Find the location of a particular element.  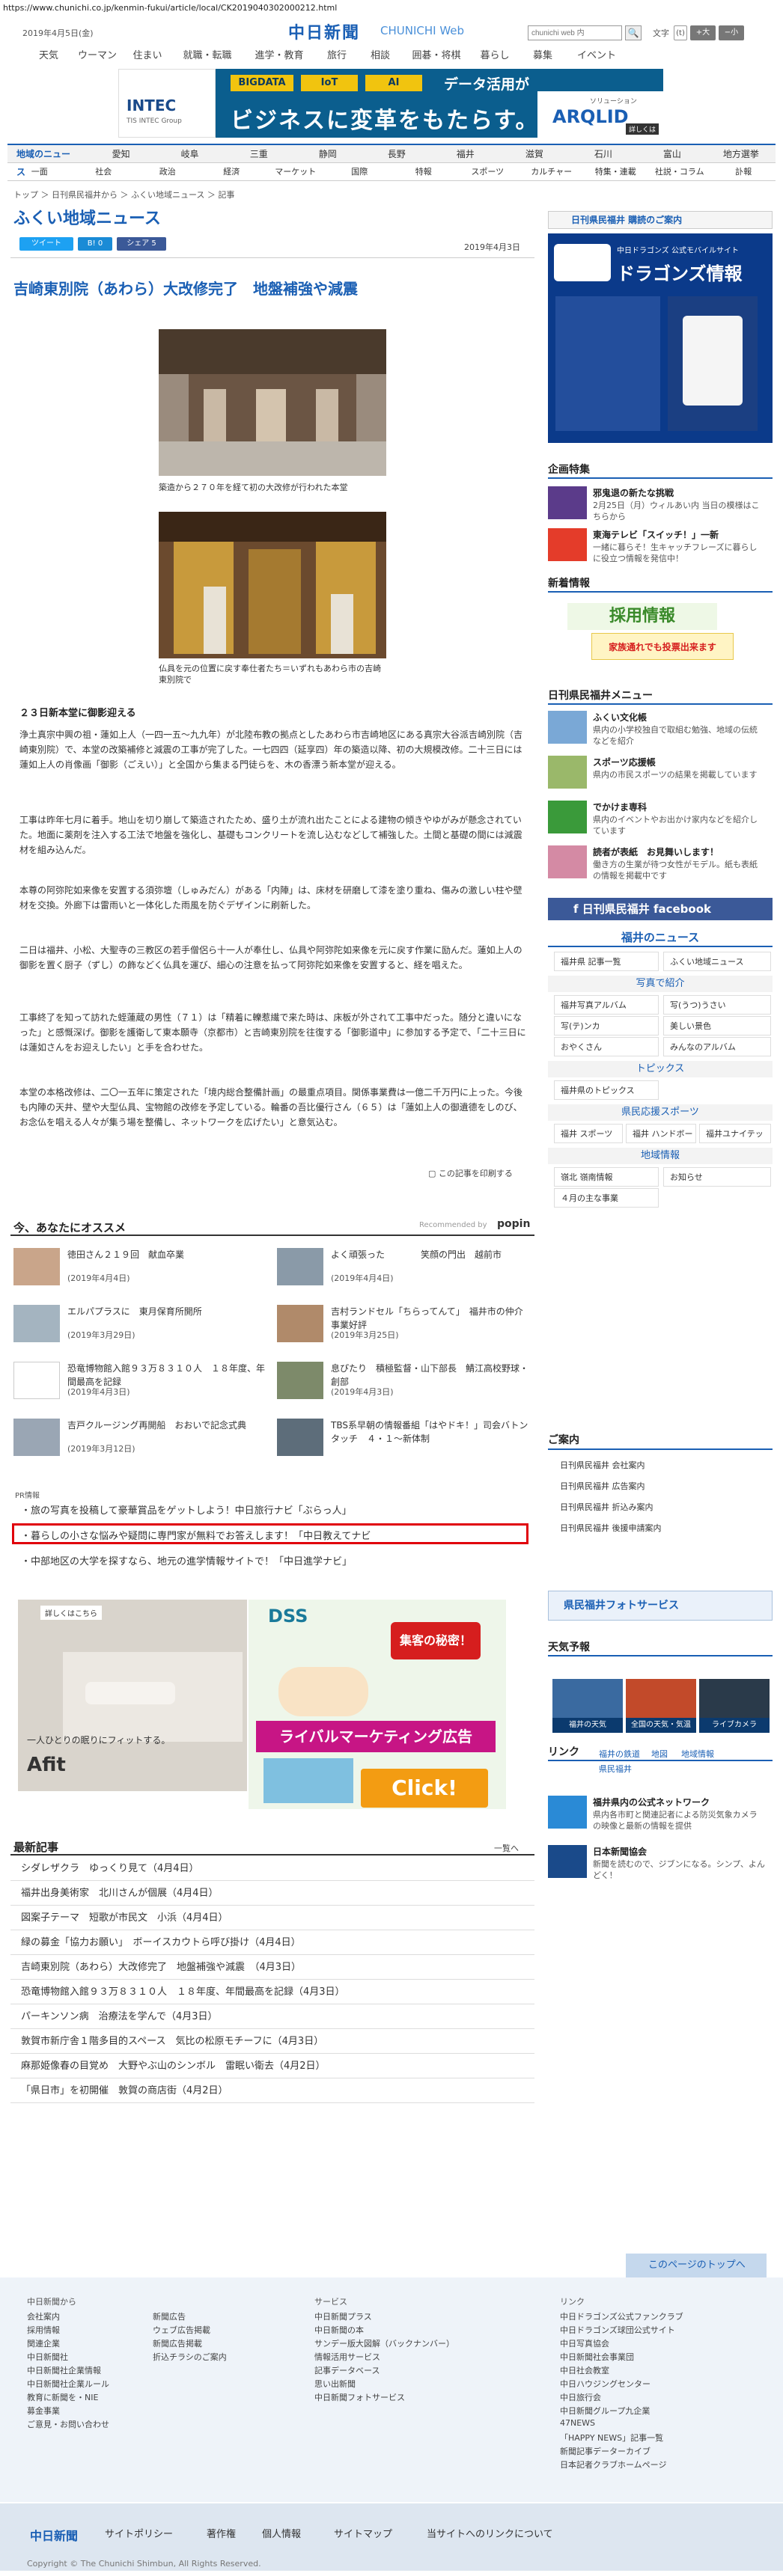

category-nav-item: 一面 is located at coordinates (39, 171).